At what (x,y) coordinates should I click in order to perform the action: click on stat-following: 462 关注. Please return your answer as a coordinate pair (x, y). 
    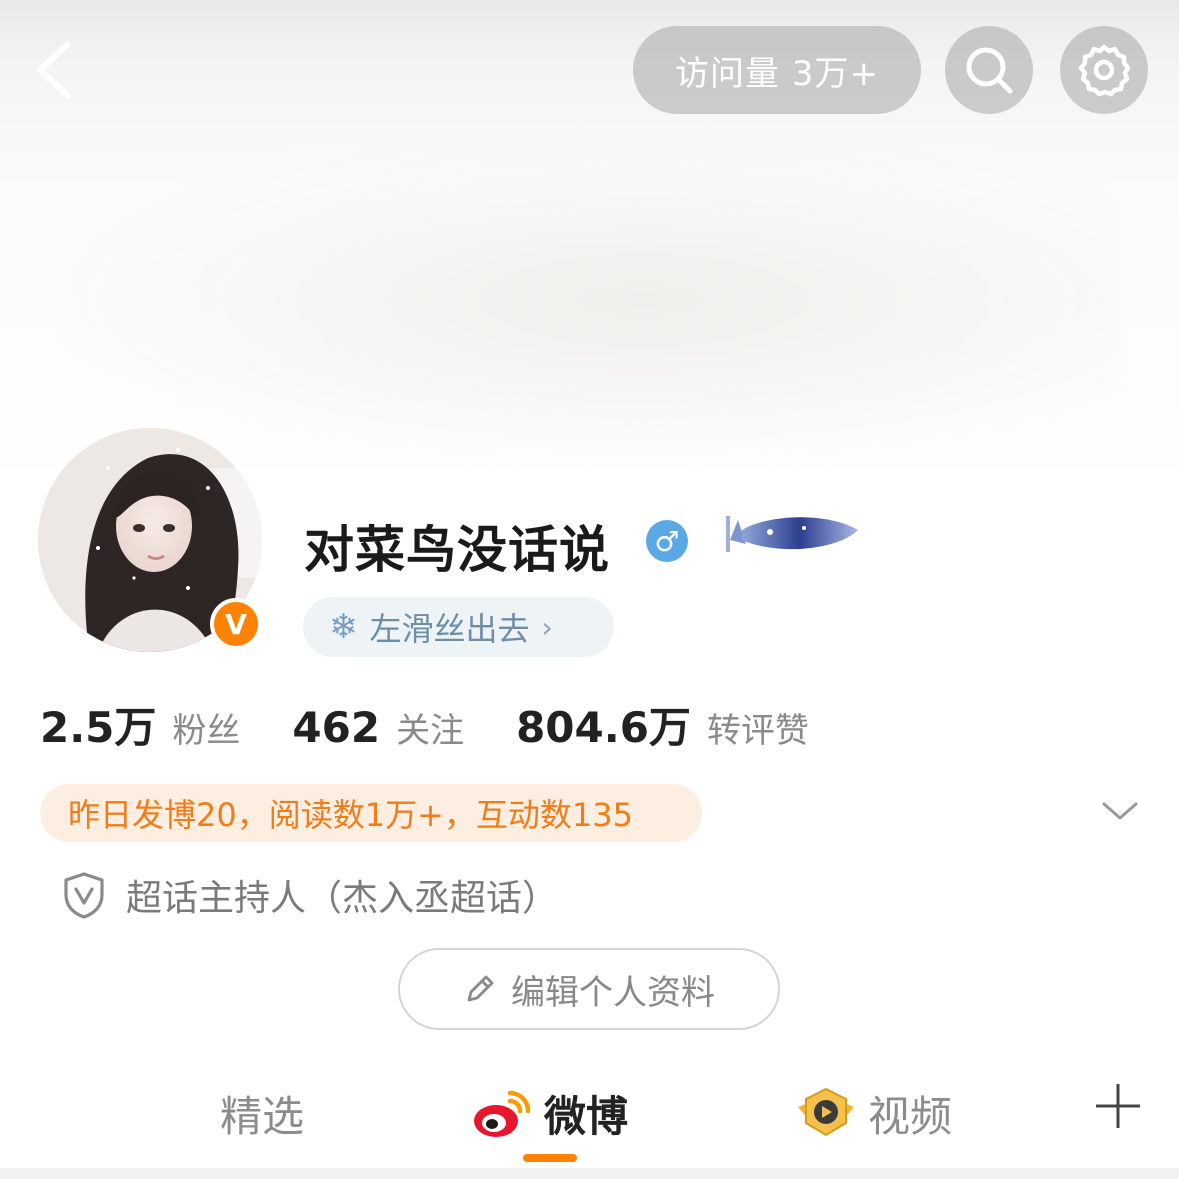
    Looking at the image, I should click on (378, 727).